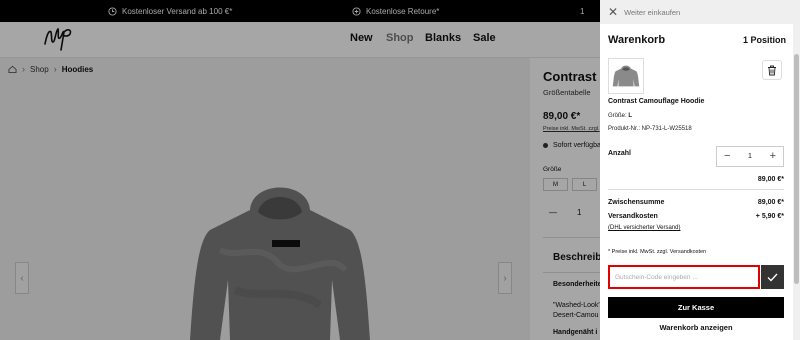 This screenshot has width=800, height=340. I want to click on scrollbar-thumb, so click(796, 169).